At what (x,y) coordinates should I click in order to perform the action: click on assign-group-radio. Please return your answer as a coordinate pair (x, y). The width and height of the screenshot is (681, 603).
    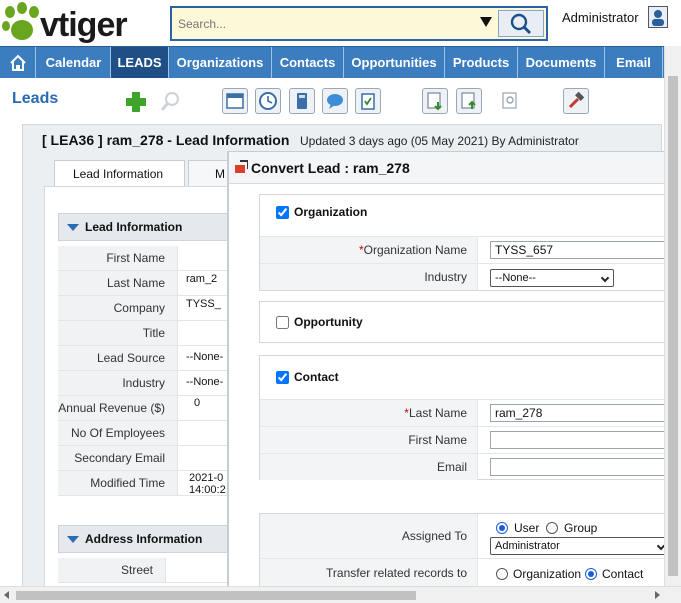
    Looking at the image, I should click on (552, 528).